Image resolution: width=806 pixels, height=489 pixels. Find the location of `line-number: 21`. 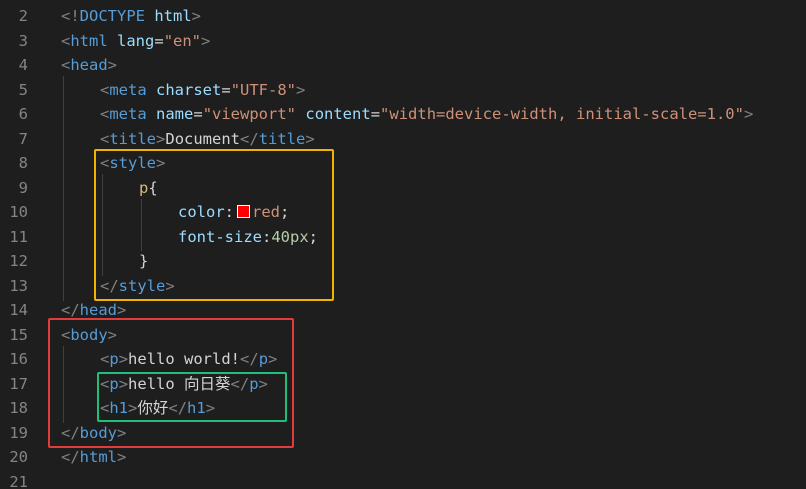

line-number: 21 is located at coordinates (18, 480).